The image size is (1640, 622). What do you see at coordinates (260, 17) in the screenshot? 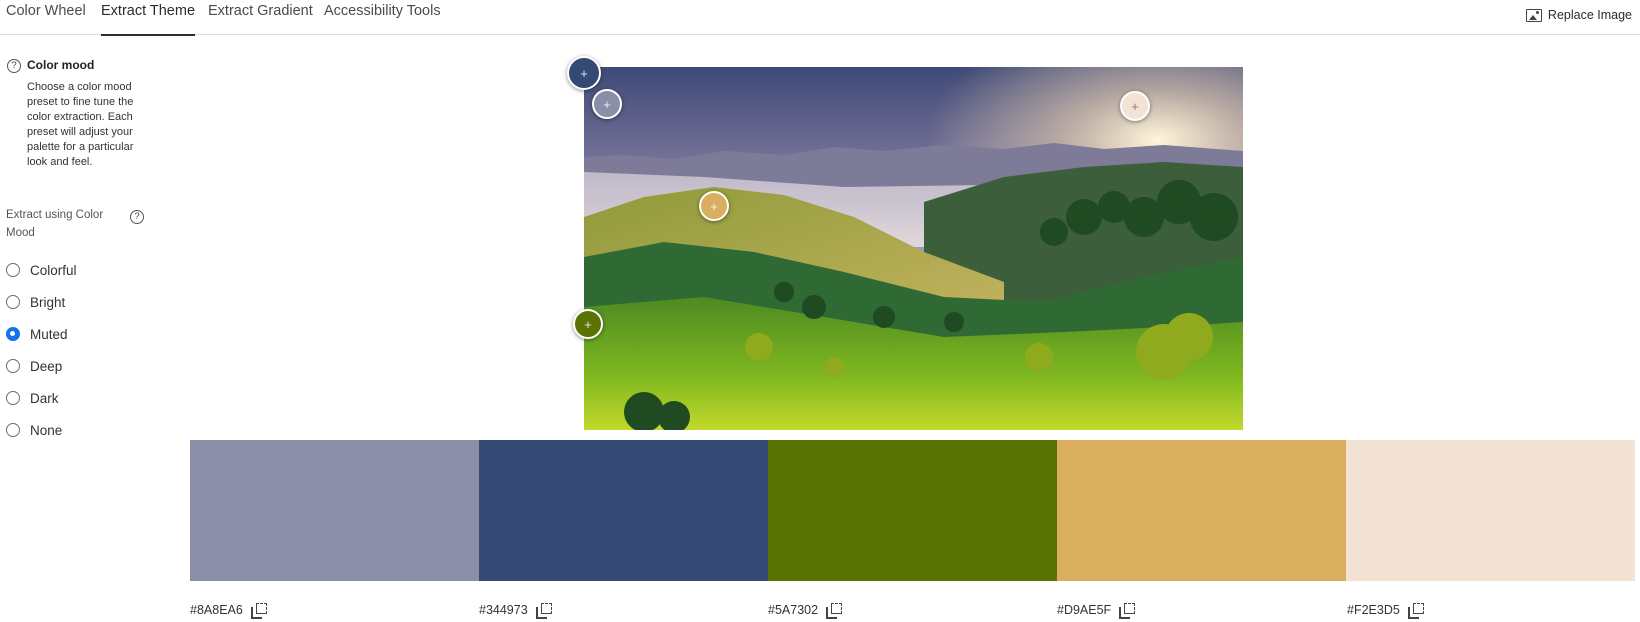
I see `tab-extract-gradient: Extract Gradient` at bounding box center [260, 17].